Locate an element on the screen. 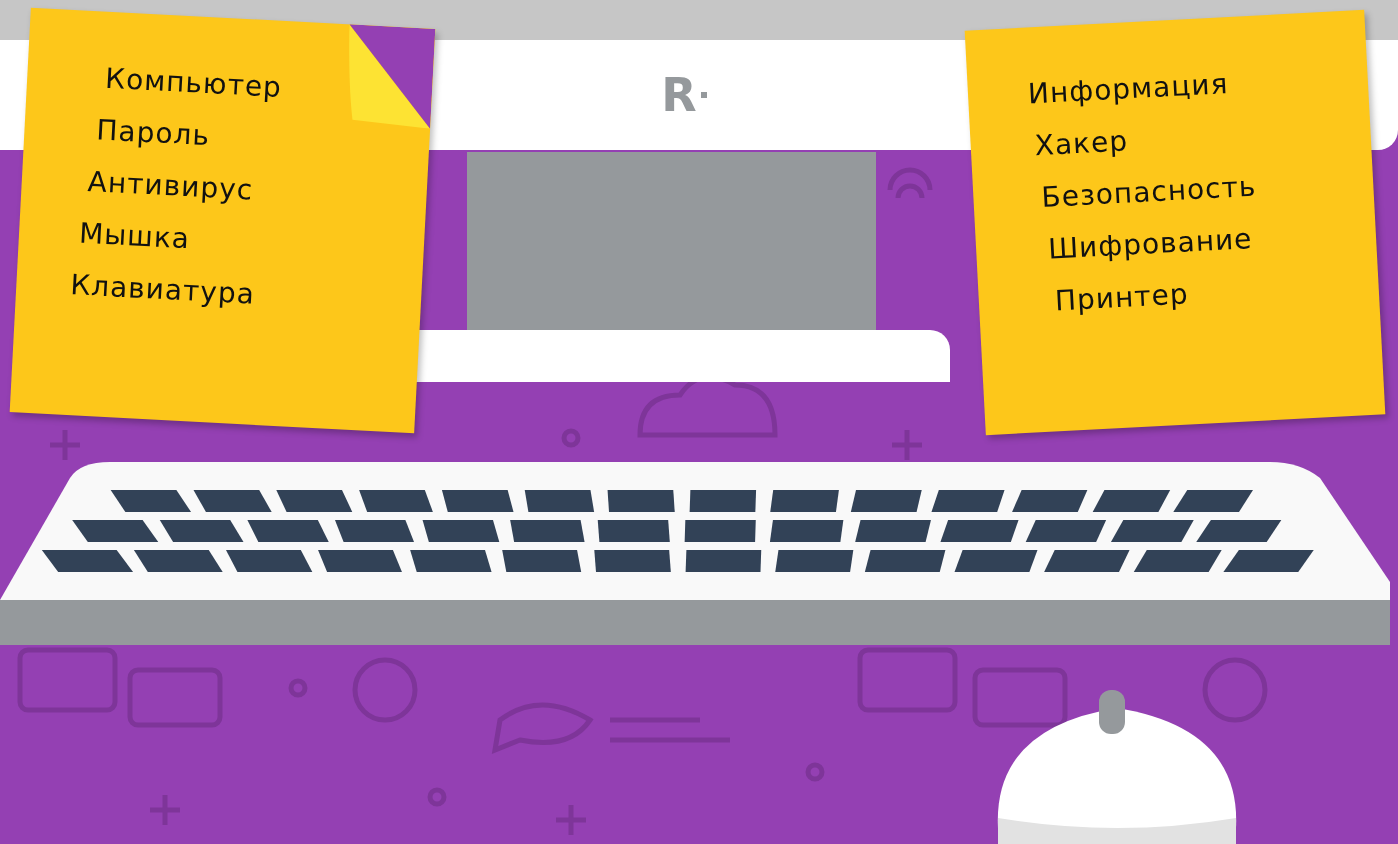  note-word: Хакер is located at coordinates (1081, 144).